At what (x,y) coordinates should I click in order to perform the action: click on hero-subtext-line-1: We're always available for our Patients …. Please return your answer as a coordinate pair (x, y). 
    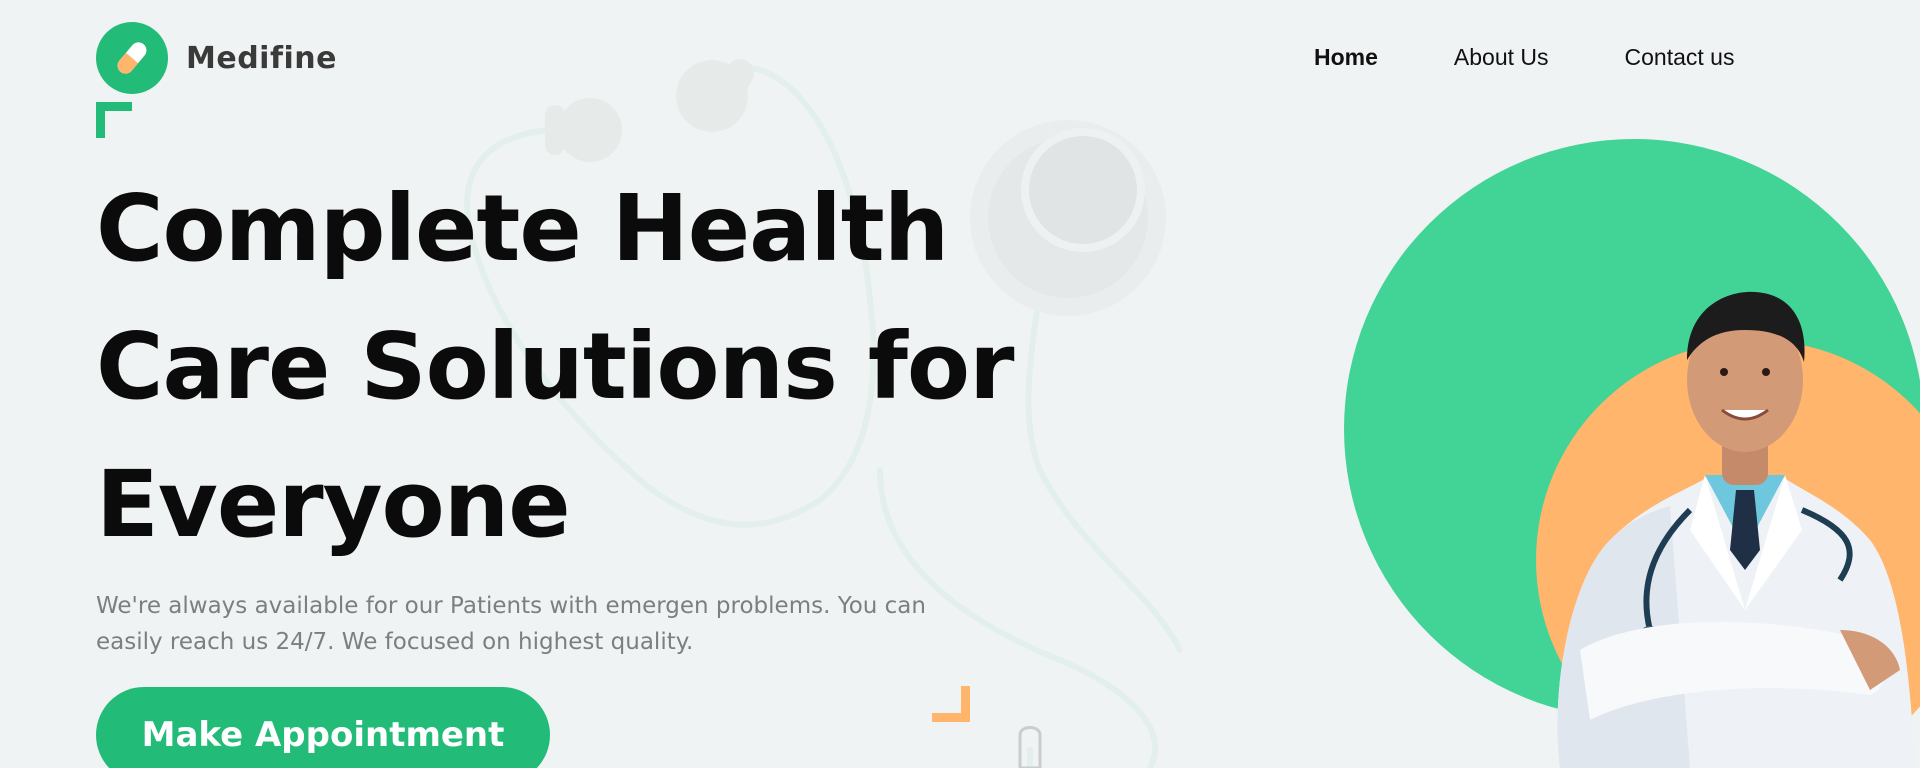
    Looking at the image, I should click on (511, 606).